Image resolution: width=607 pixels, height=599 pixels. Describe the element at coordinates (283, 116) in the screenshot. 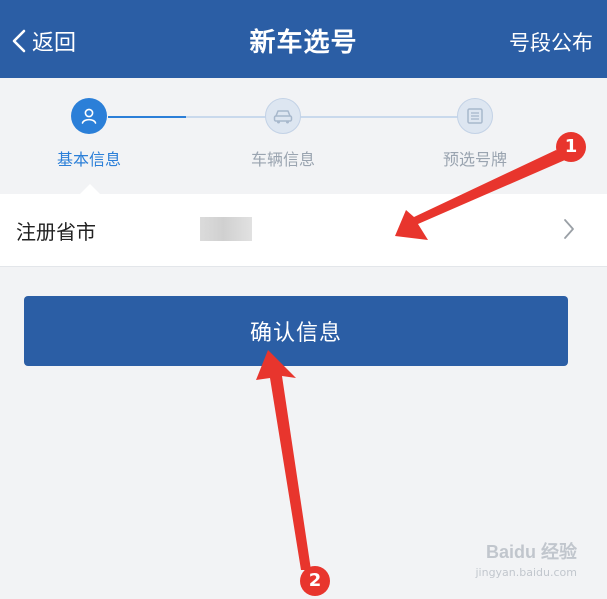

I see `car-icon` at that location.